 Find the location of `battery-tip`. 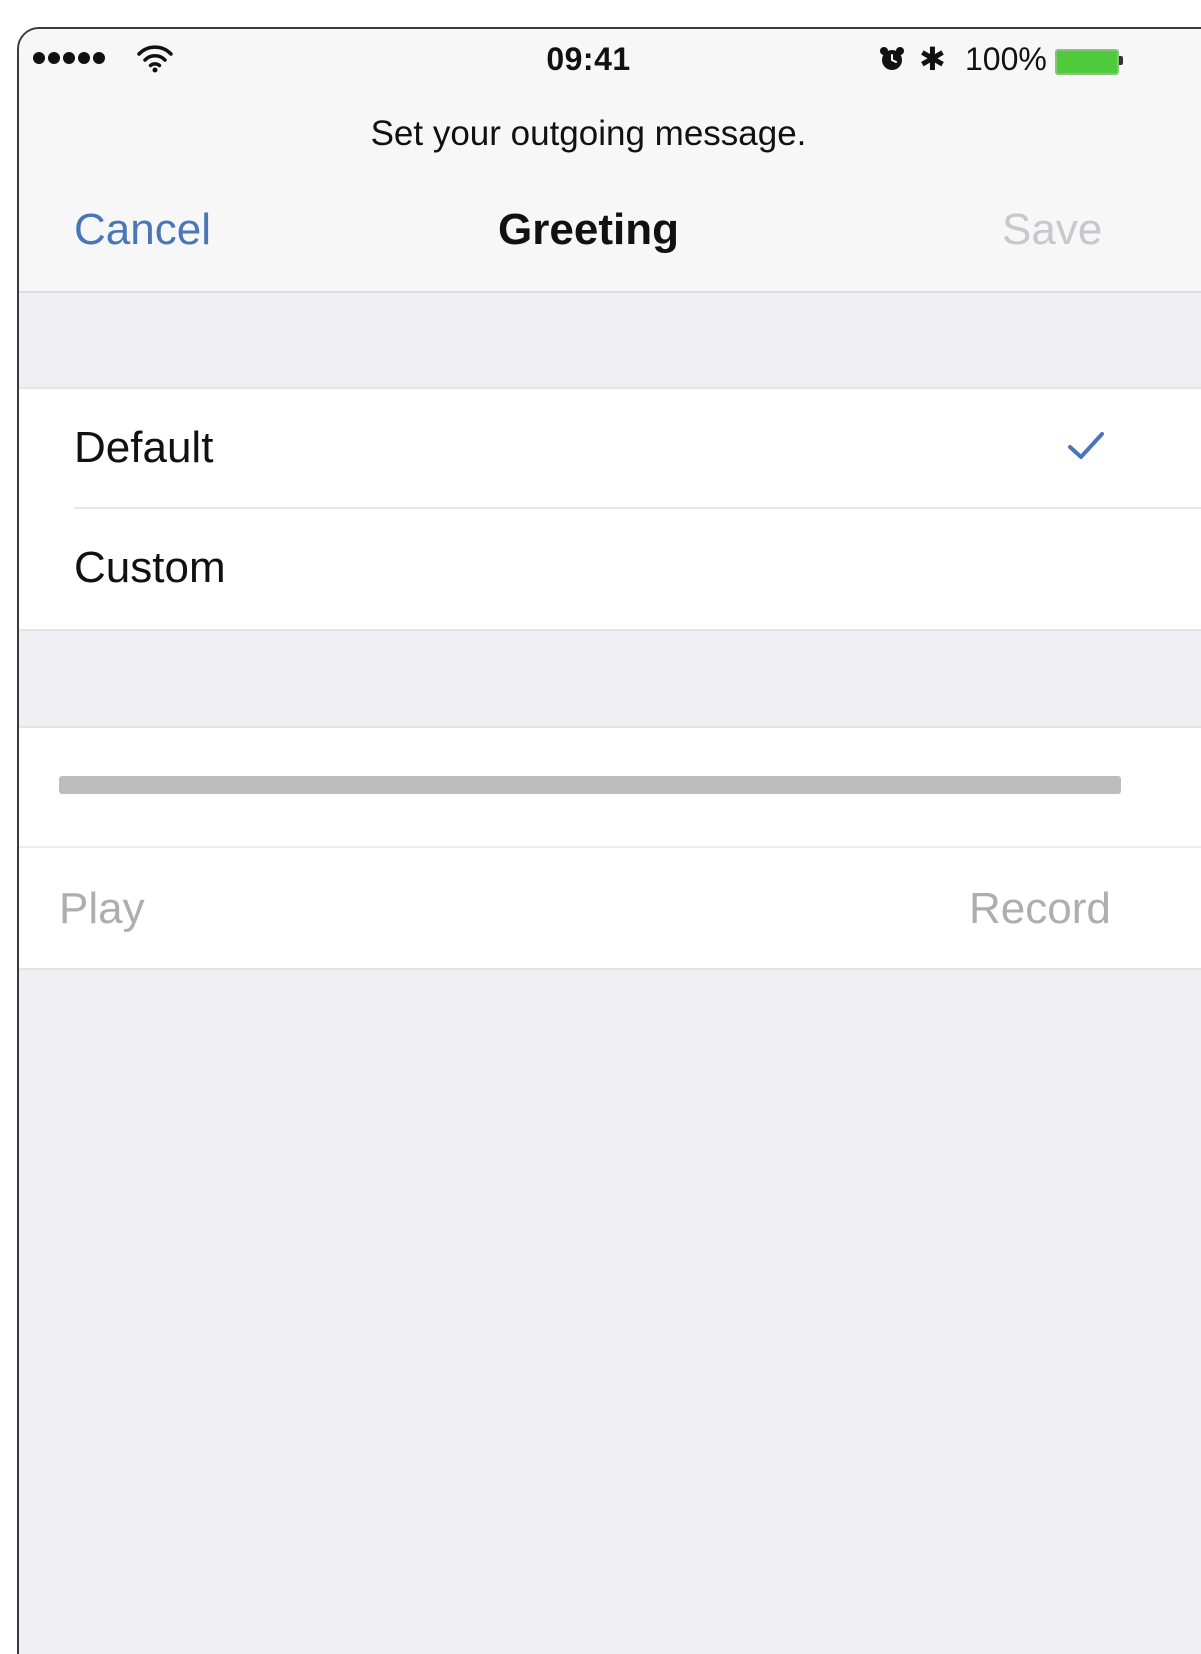

battery-tip is located at coordinates (1121, 60).